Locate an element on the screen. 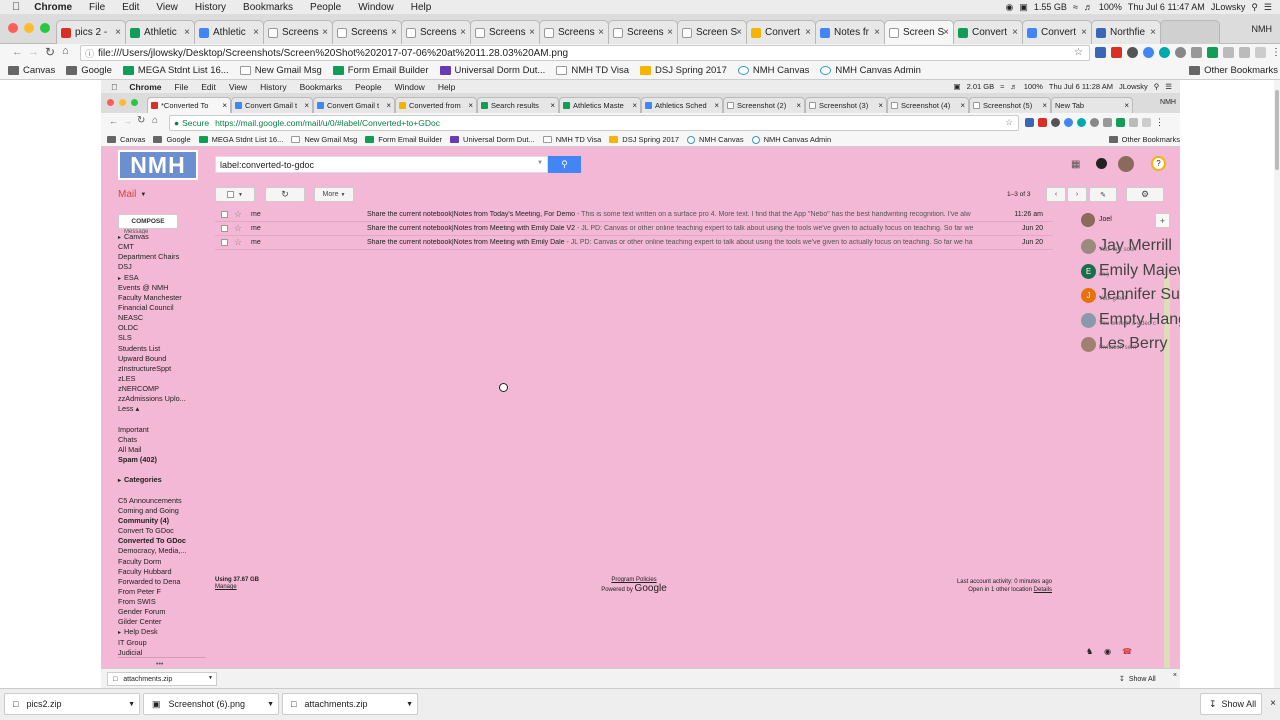 The width and height of the screenshot is (1280, 720). sidebar-item: zLES is located at coordinates (163, 379).